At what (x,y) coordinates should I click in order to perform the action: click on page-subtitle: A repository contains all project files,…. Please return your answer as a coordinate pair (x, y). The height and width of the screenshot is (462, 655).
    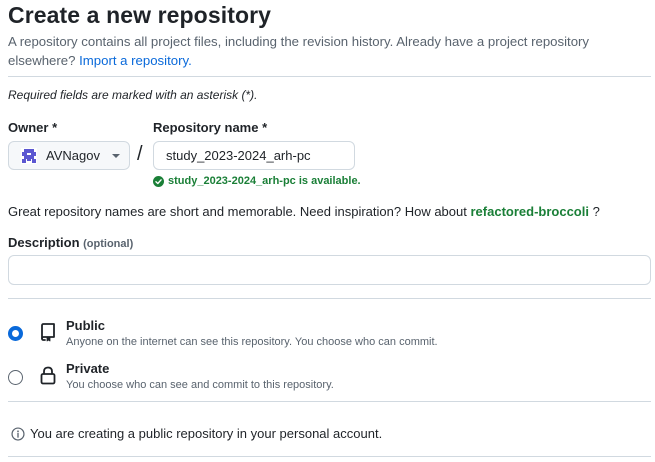
    Looking at the image, I should click on (323, 51).